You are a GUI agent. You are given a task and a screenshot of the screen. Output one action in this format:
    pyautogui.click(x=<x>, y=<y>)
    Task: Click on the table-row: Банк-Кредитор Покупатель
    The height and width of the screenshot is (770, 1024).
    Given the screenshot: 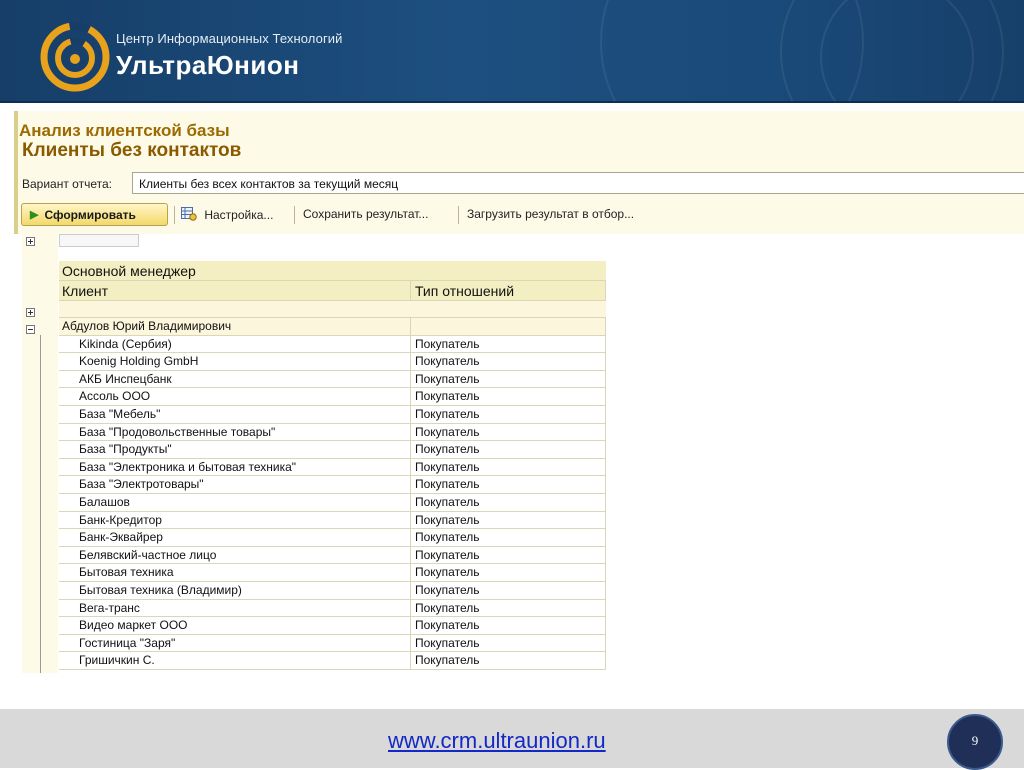 What is the action you would take?
    pyautogui.click(x=332, y=520)
    